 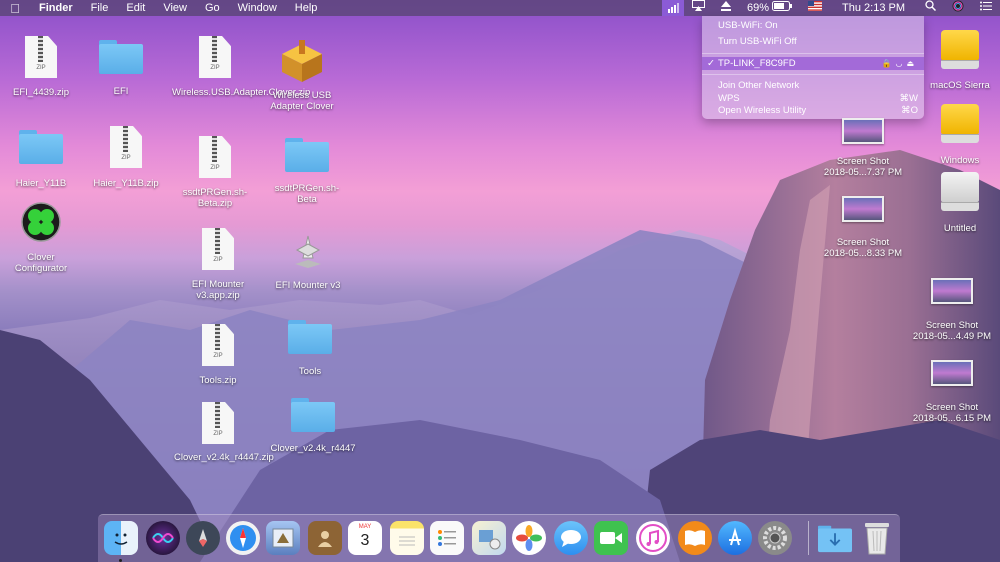 I want to click on desktop-icon-efi-mounter-zip: ZIP EFI Mounter v3.app.zip, so click(x=218, y=264).